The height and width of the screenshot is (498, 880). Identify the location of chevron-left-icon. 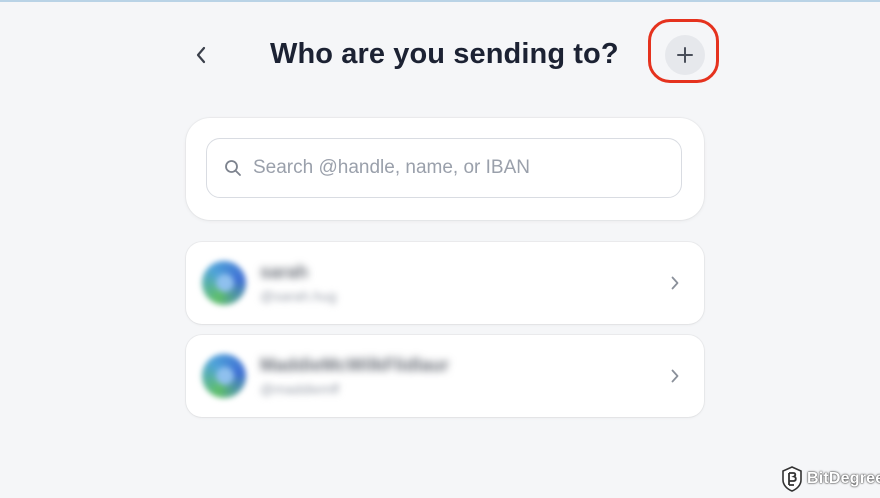
(201, 55).